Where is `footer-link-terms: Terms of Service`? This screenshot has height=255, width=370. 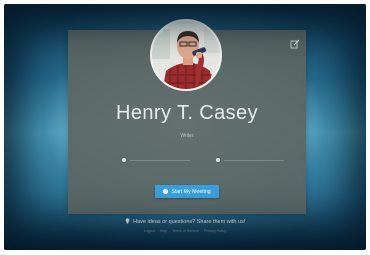 footer-link-terms: Terms of Service is located at coordinates (185, 231).